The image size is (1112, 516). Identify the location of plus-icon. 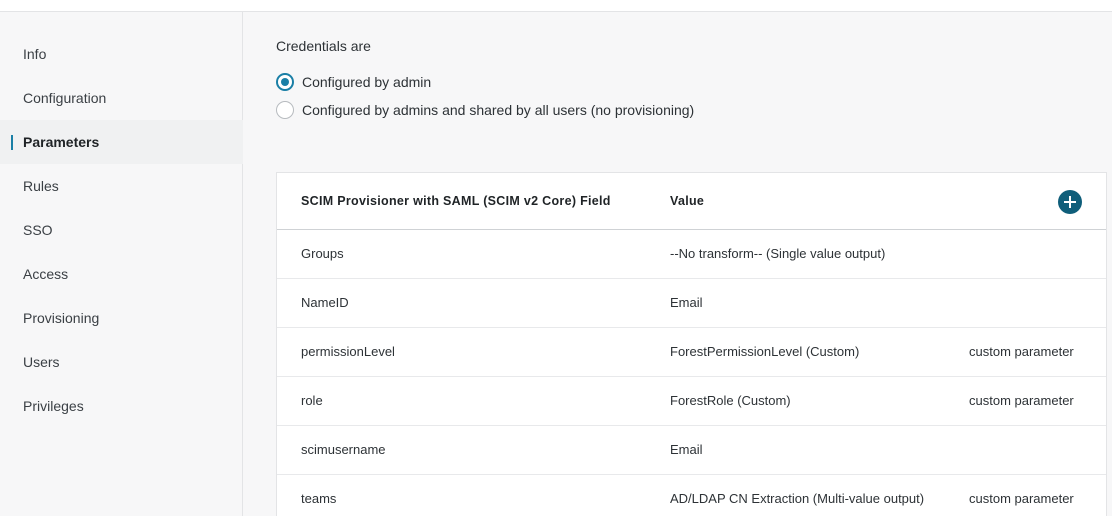
(1070, 202).